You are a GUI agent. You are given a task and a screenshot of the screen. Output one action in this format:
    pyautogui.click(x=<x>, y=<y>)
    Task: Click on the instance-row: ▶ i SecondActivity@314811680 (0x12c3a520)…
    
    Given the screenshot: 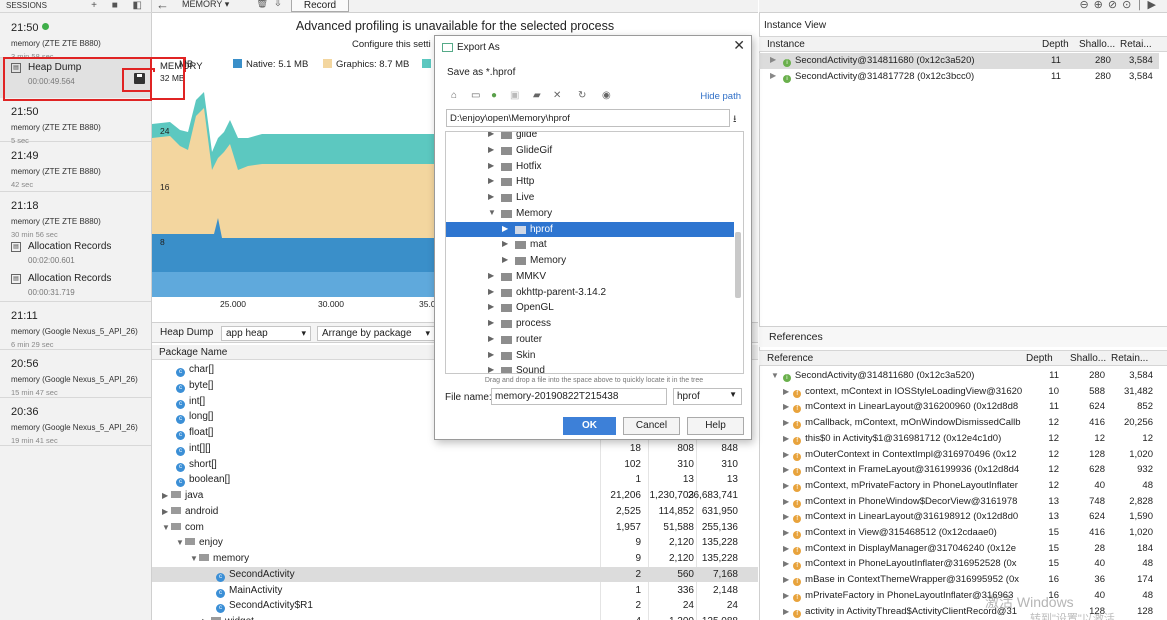 What is the action you would take?
    pyautogui.click(x=959, y=61)
    